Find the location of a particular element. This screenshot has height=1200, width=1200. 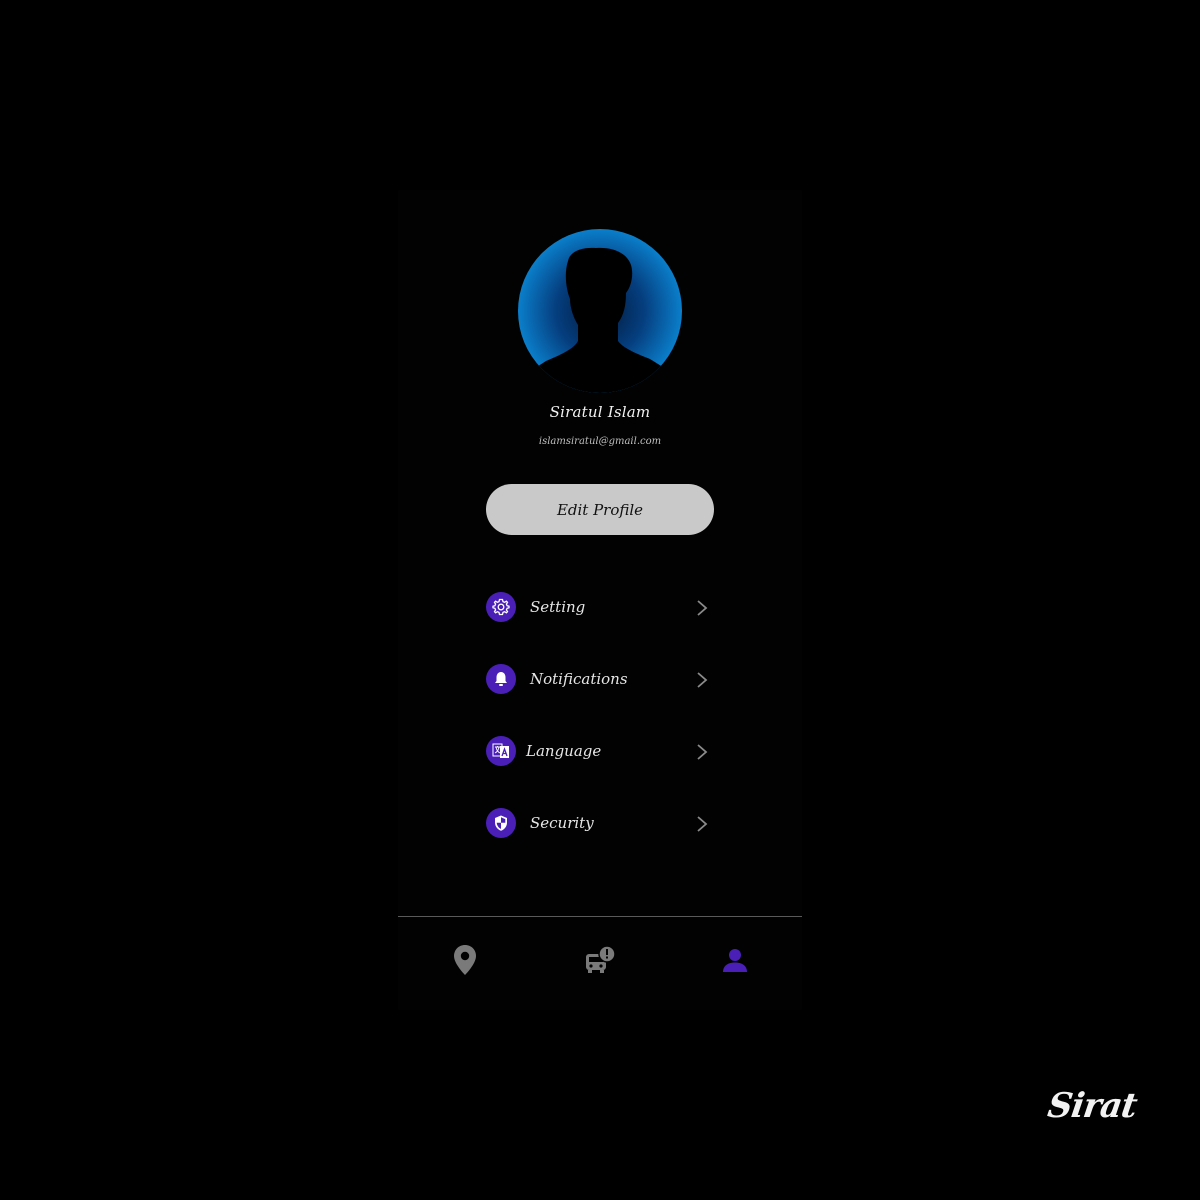

nav-profile is located at coordinates (735, 960).